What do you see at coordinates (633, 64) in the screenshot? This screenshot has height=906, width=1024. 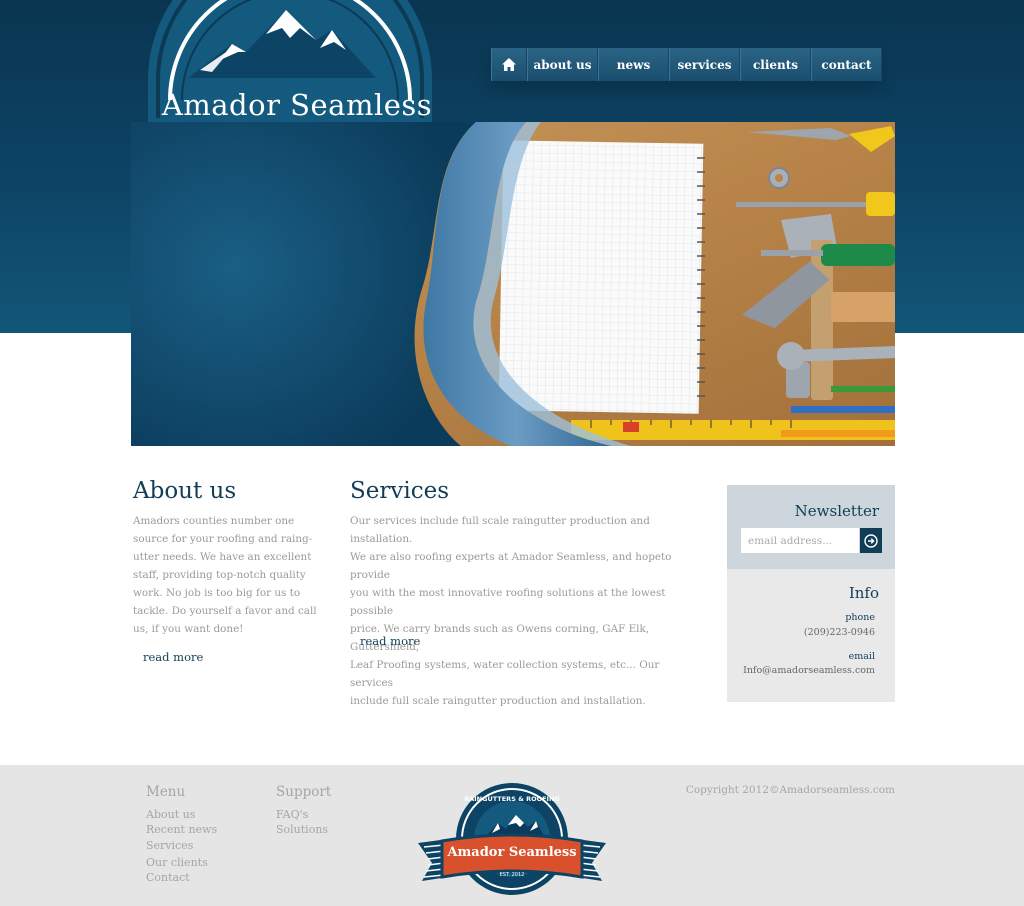 I see `nav-news: news` at bounding box center [633, 64].